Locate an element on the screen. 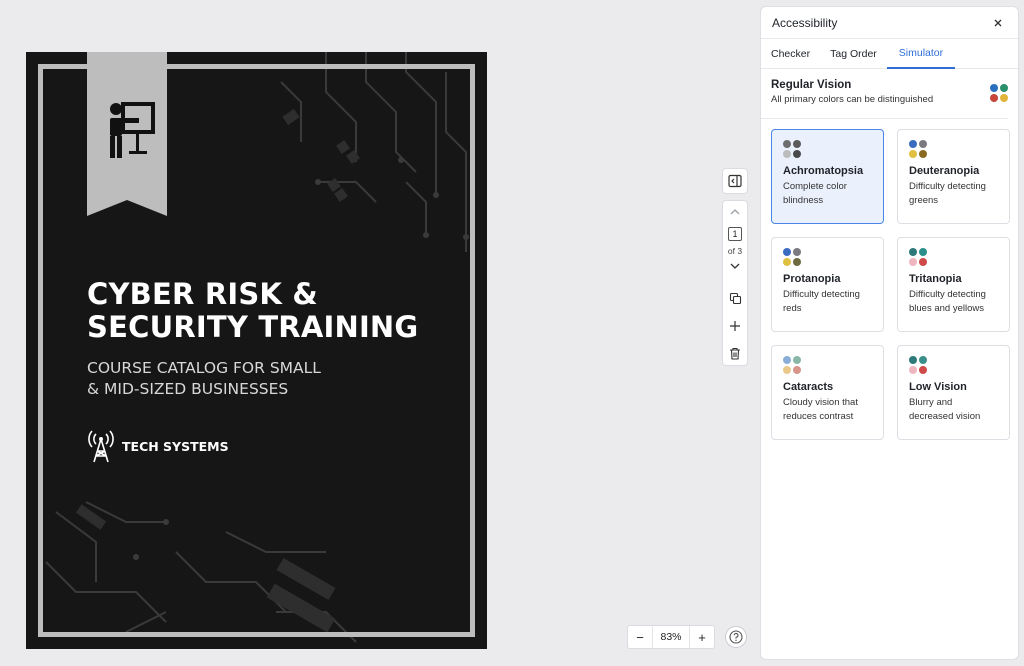  card-desc: Difficulty detecting reds is located at coordinates (821, 301).